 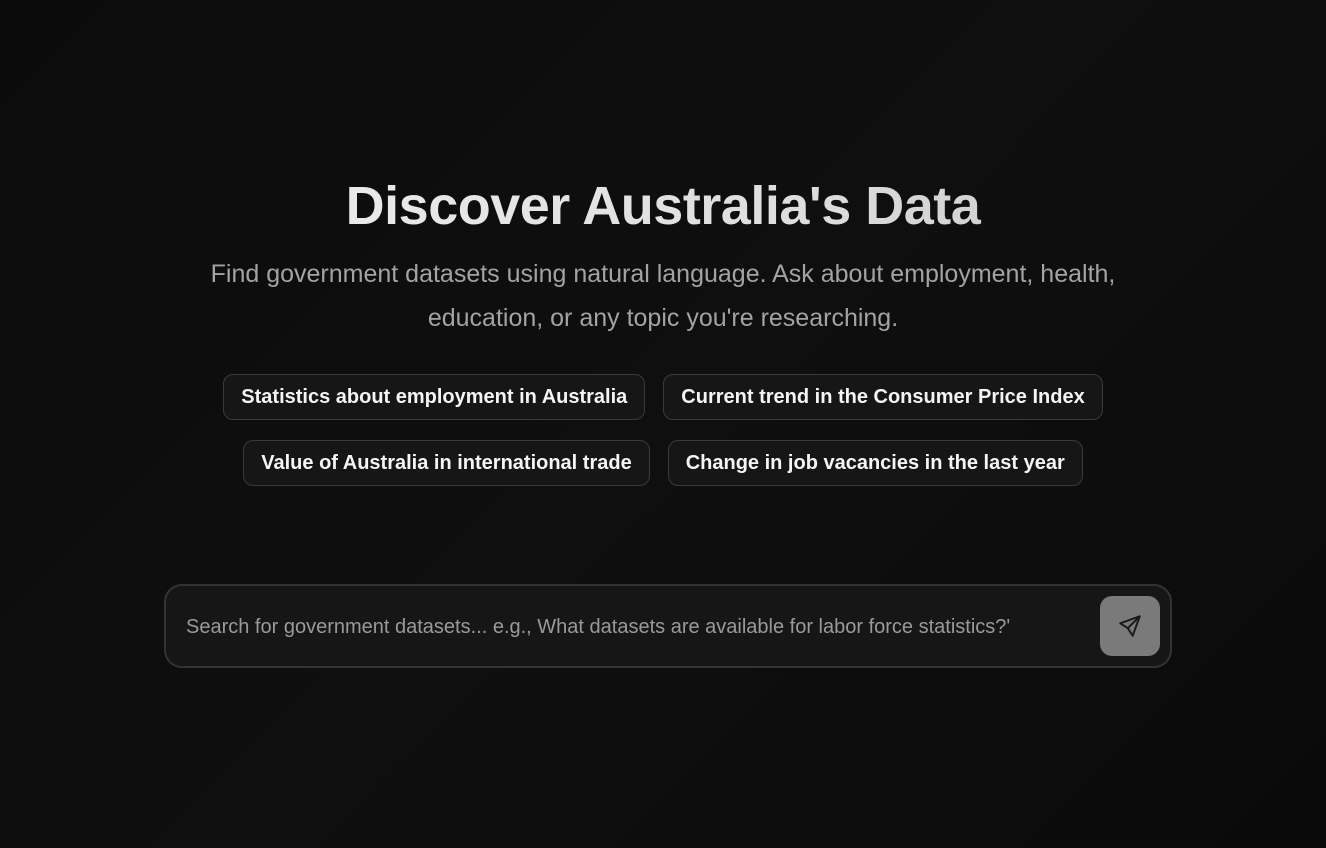 I want to click on send-icon, so click(x=1130, y=626).